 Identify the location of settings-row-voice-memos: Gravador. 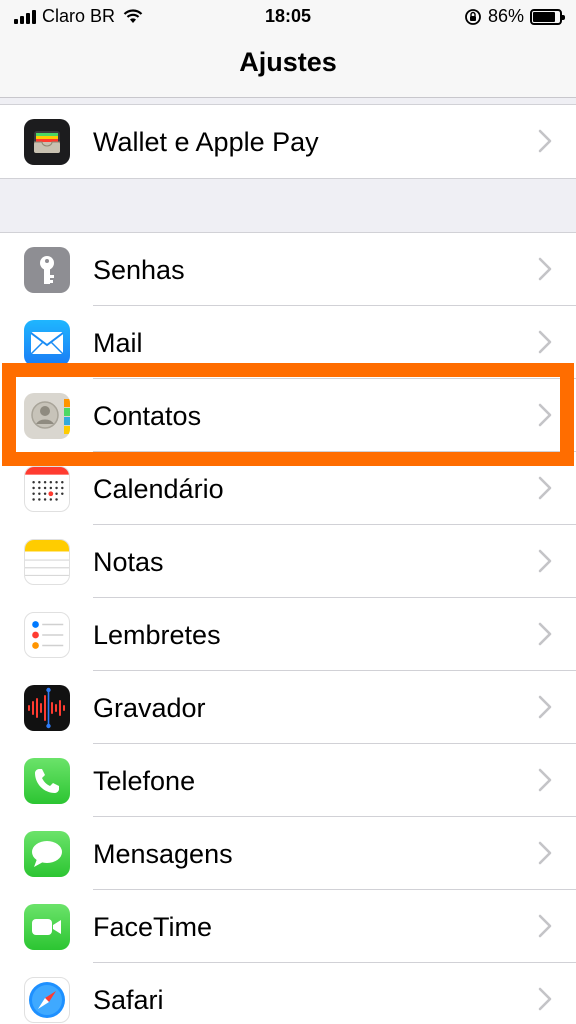
(288, 707).